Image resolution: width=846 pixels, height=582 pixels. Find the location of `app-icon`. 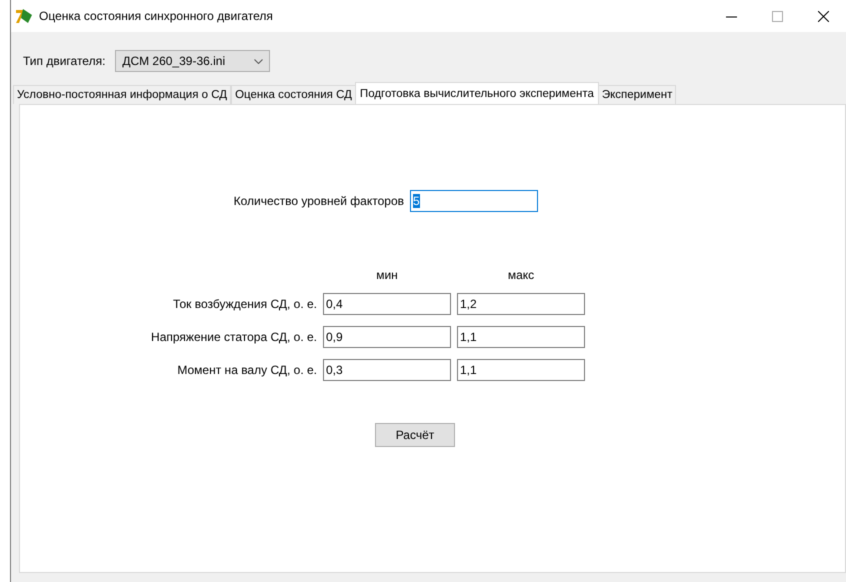

app-icon is located at coordinates (24, 16).